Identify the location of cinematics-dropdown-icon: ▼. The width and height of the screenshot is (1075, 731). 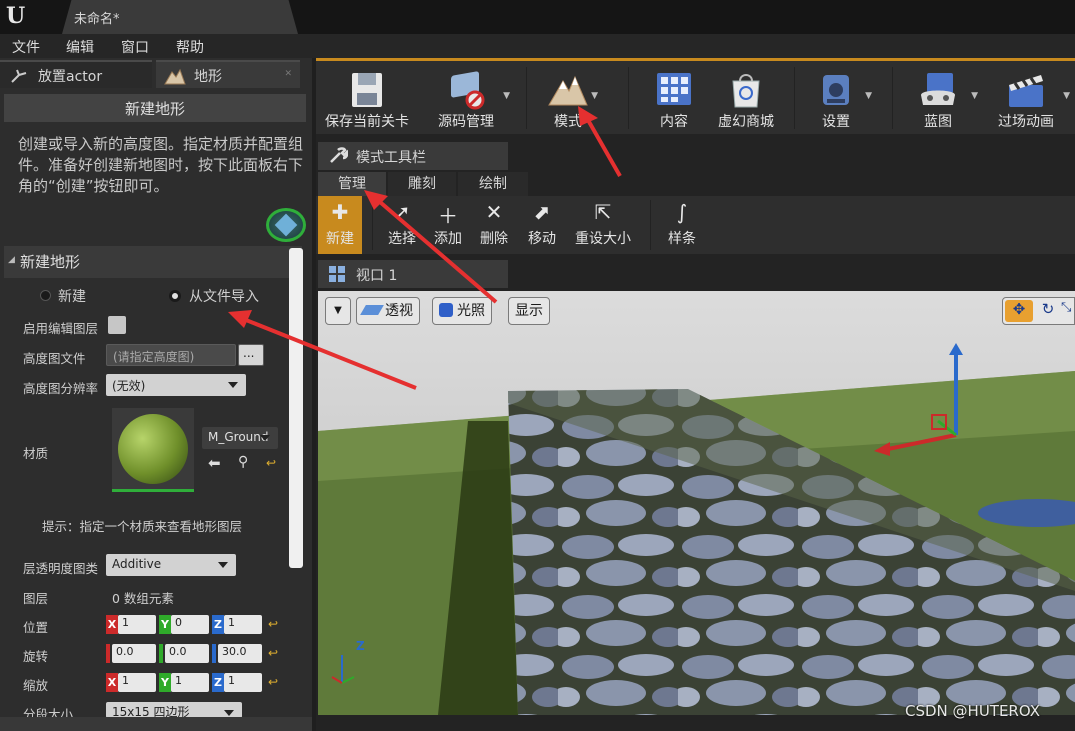
(1066, 96).